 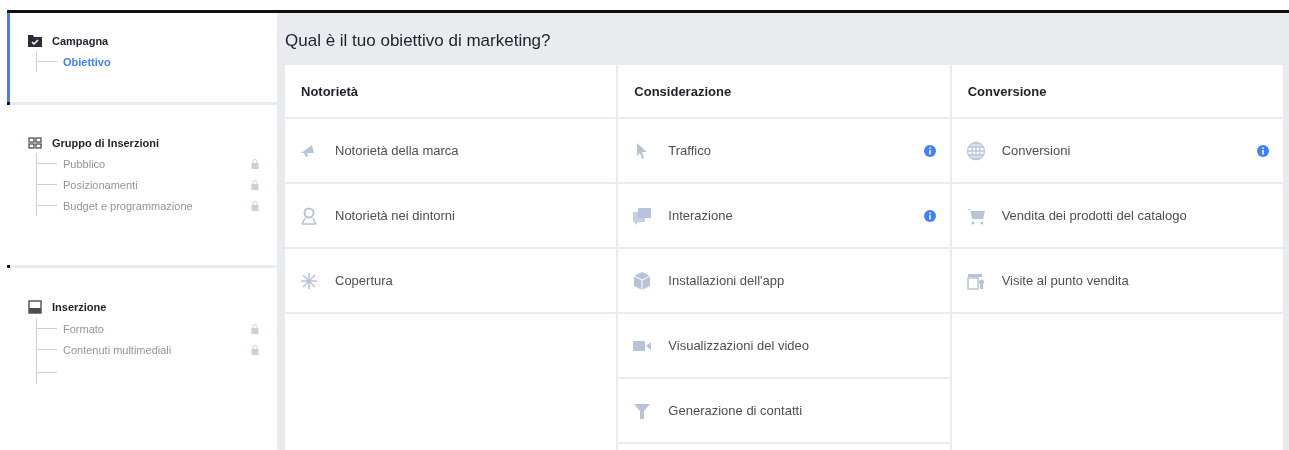 I want to click on sidebar-item: Obiettivo, so click(x=163, y=61).